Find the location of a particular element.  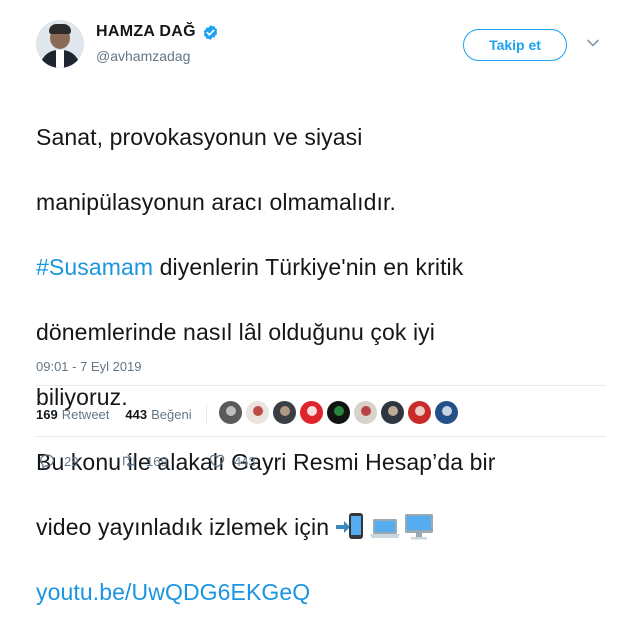

author-name-row: HAMZA DAĞ is located at coordinates (157, 32).